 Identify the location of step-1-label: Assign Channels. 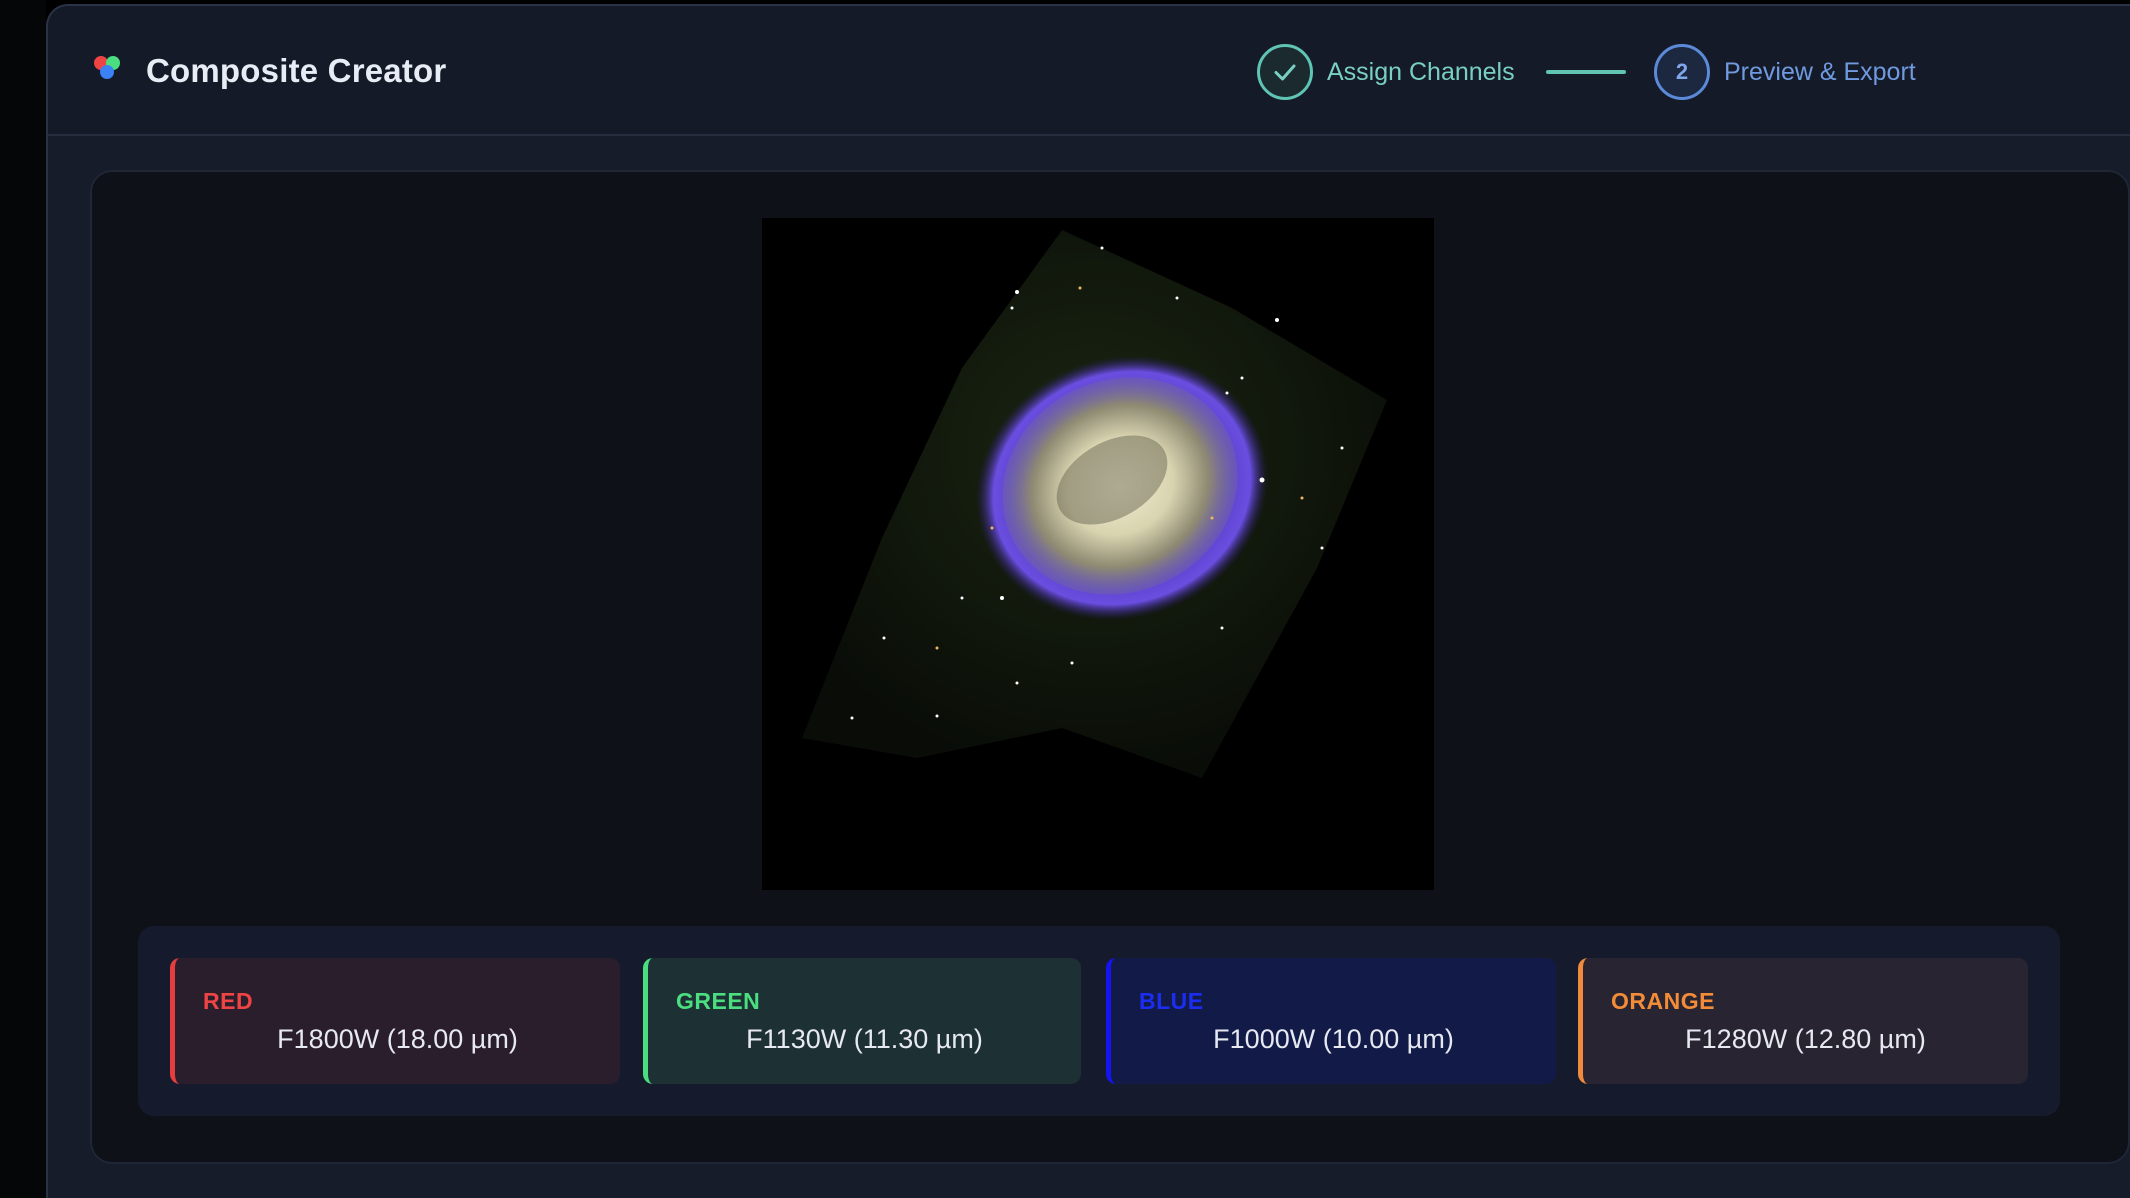
(1421, 71).